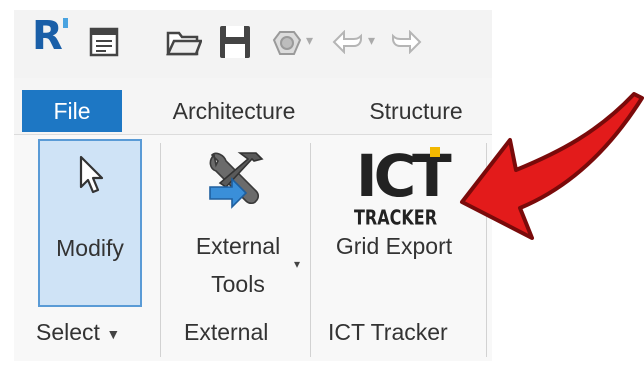 The image size is (644, 370). I want to click on ict-logo-sub-text: TRACKER, so click(396, 217).